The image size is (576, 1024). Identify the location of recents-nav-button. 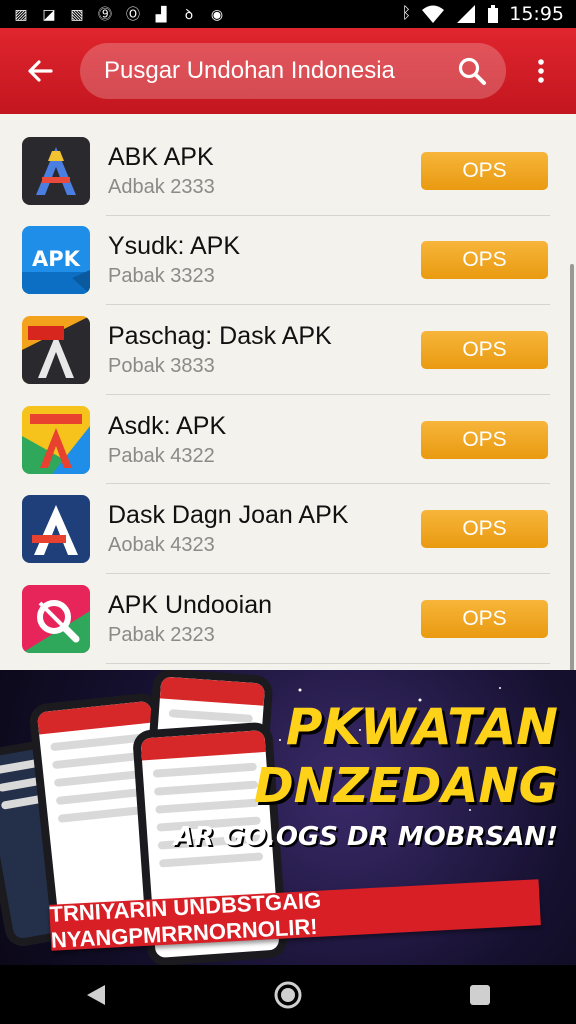
(480, 995).